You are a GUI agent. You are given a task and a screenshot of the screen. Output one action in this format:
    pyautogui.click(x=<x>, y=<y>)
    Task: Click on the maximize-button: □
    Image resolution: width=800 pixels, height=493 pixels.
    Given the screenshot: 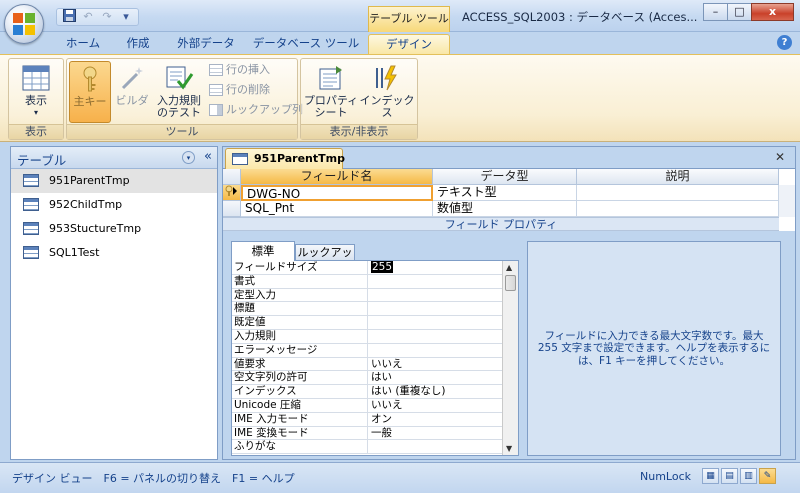 What is the action you would take?
    pyautogui.click(x=739, y=12)
    